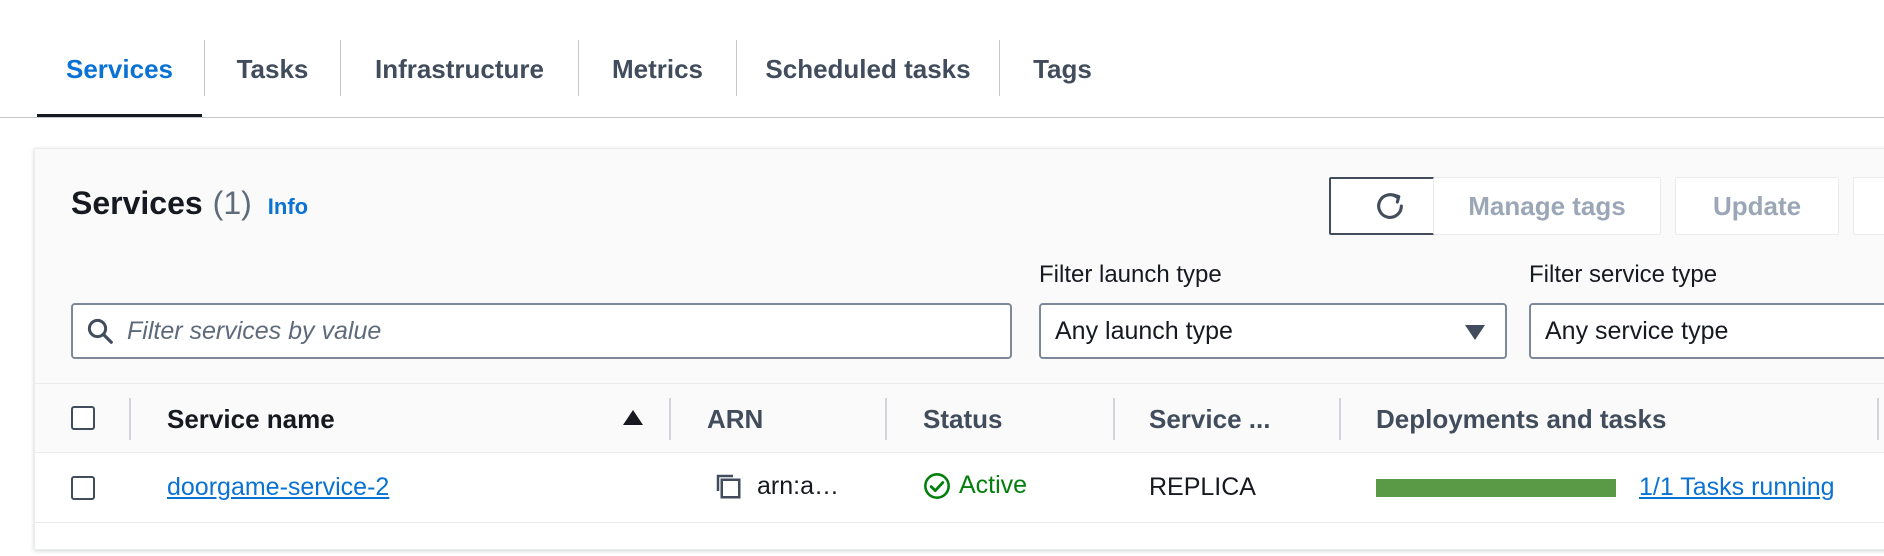 The image size is (1884, 556). What do you see at coordinates (937, 485) in the screenshot?
I see `status-success-icon` at bounding box center [937, 485].